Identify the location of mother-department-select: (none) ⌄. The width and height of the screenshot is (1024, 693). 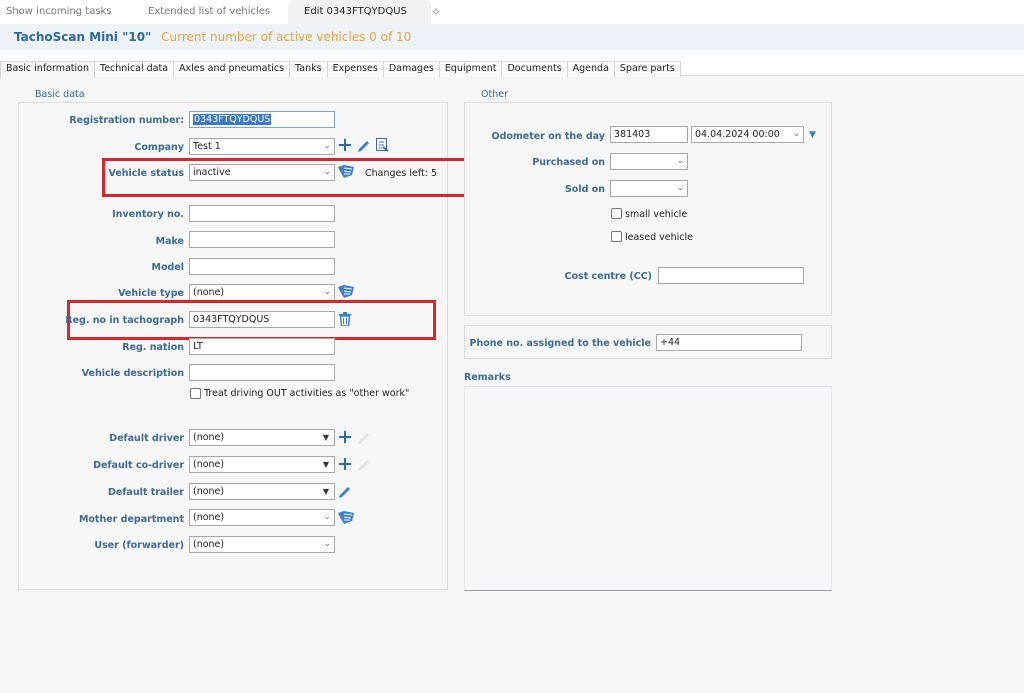
(262, 517).